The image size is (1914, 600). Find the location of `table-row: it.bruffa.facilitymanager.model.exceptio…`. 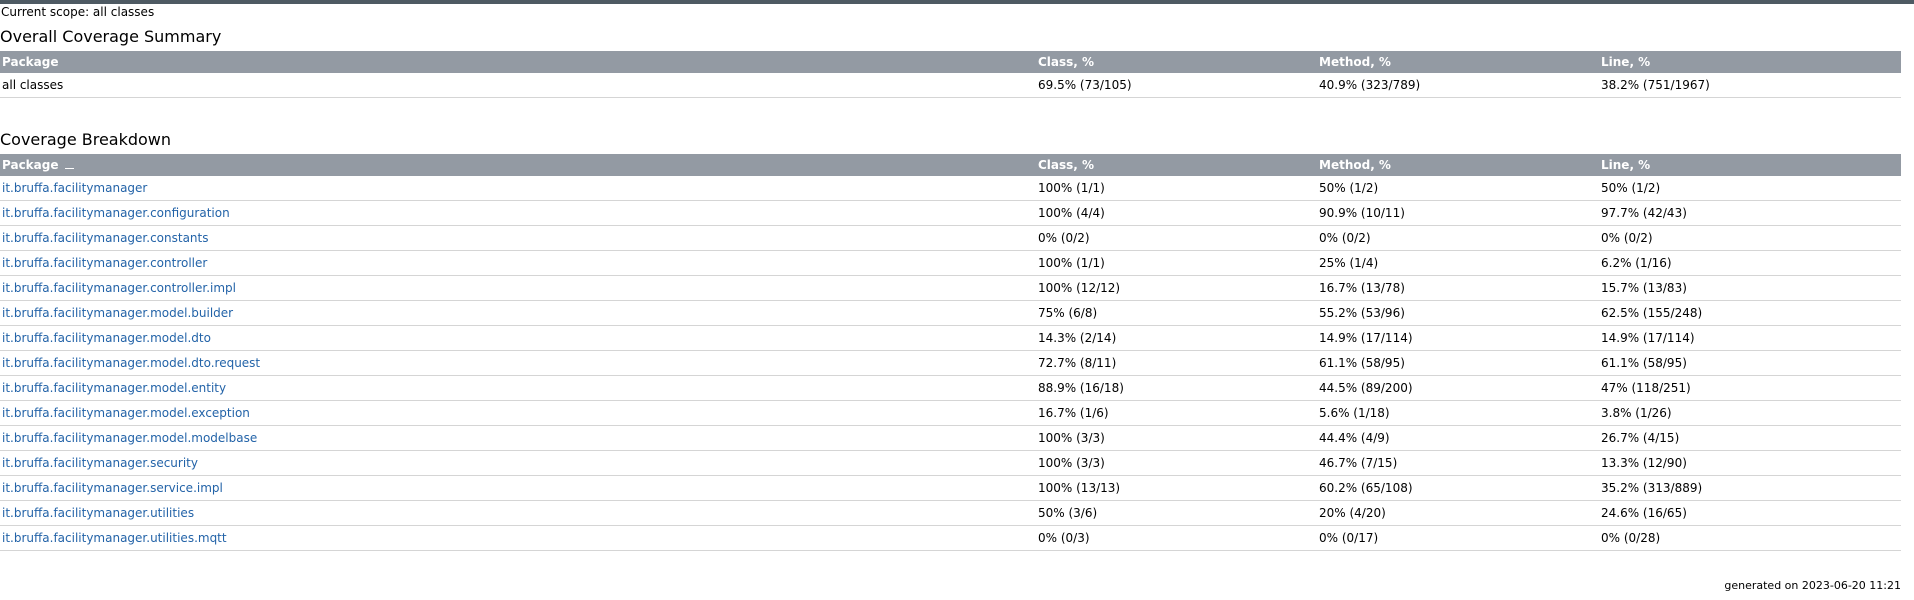

table-row: it.bruffa.facilitymanager.model.exceptio… is located at coordinates (950, 413).